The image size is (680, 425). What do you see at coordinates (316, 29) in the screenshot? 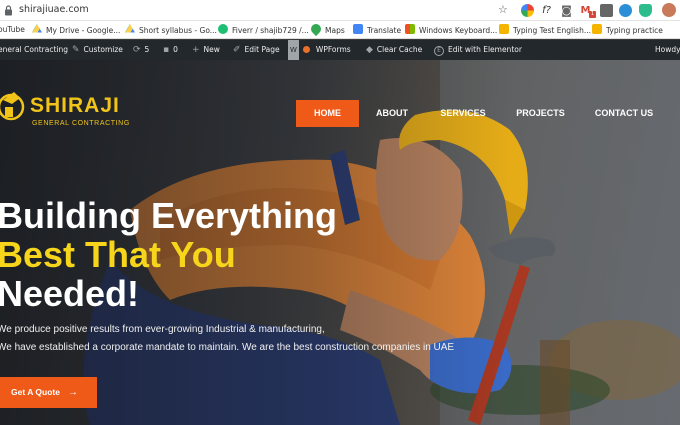
I see `maps-icon` at bounding box center [316, 29].